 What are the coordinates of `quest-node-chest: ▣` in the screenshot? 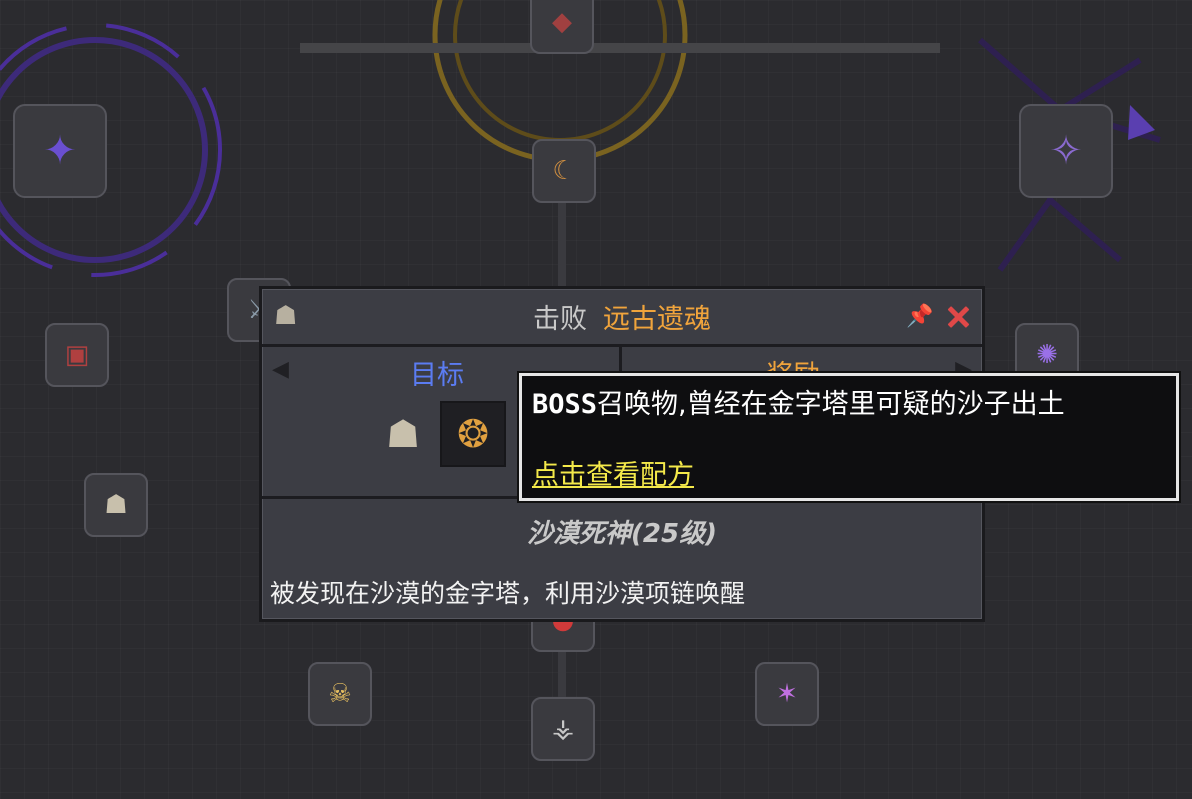 It's located at (77, 355).